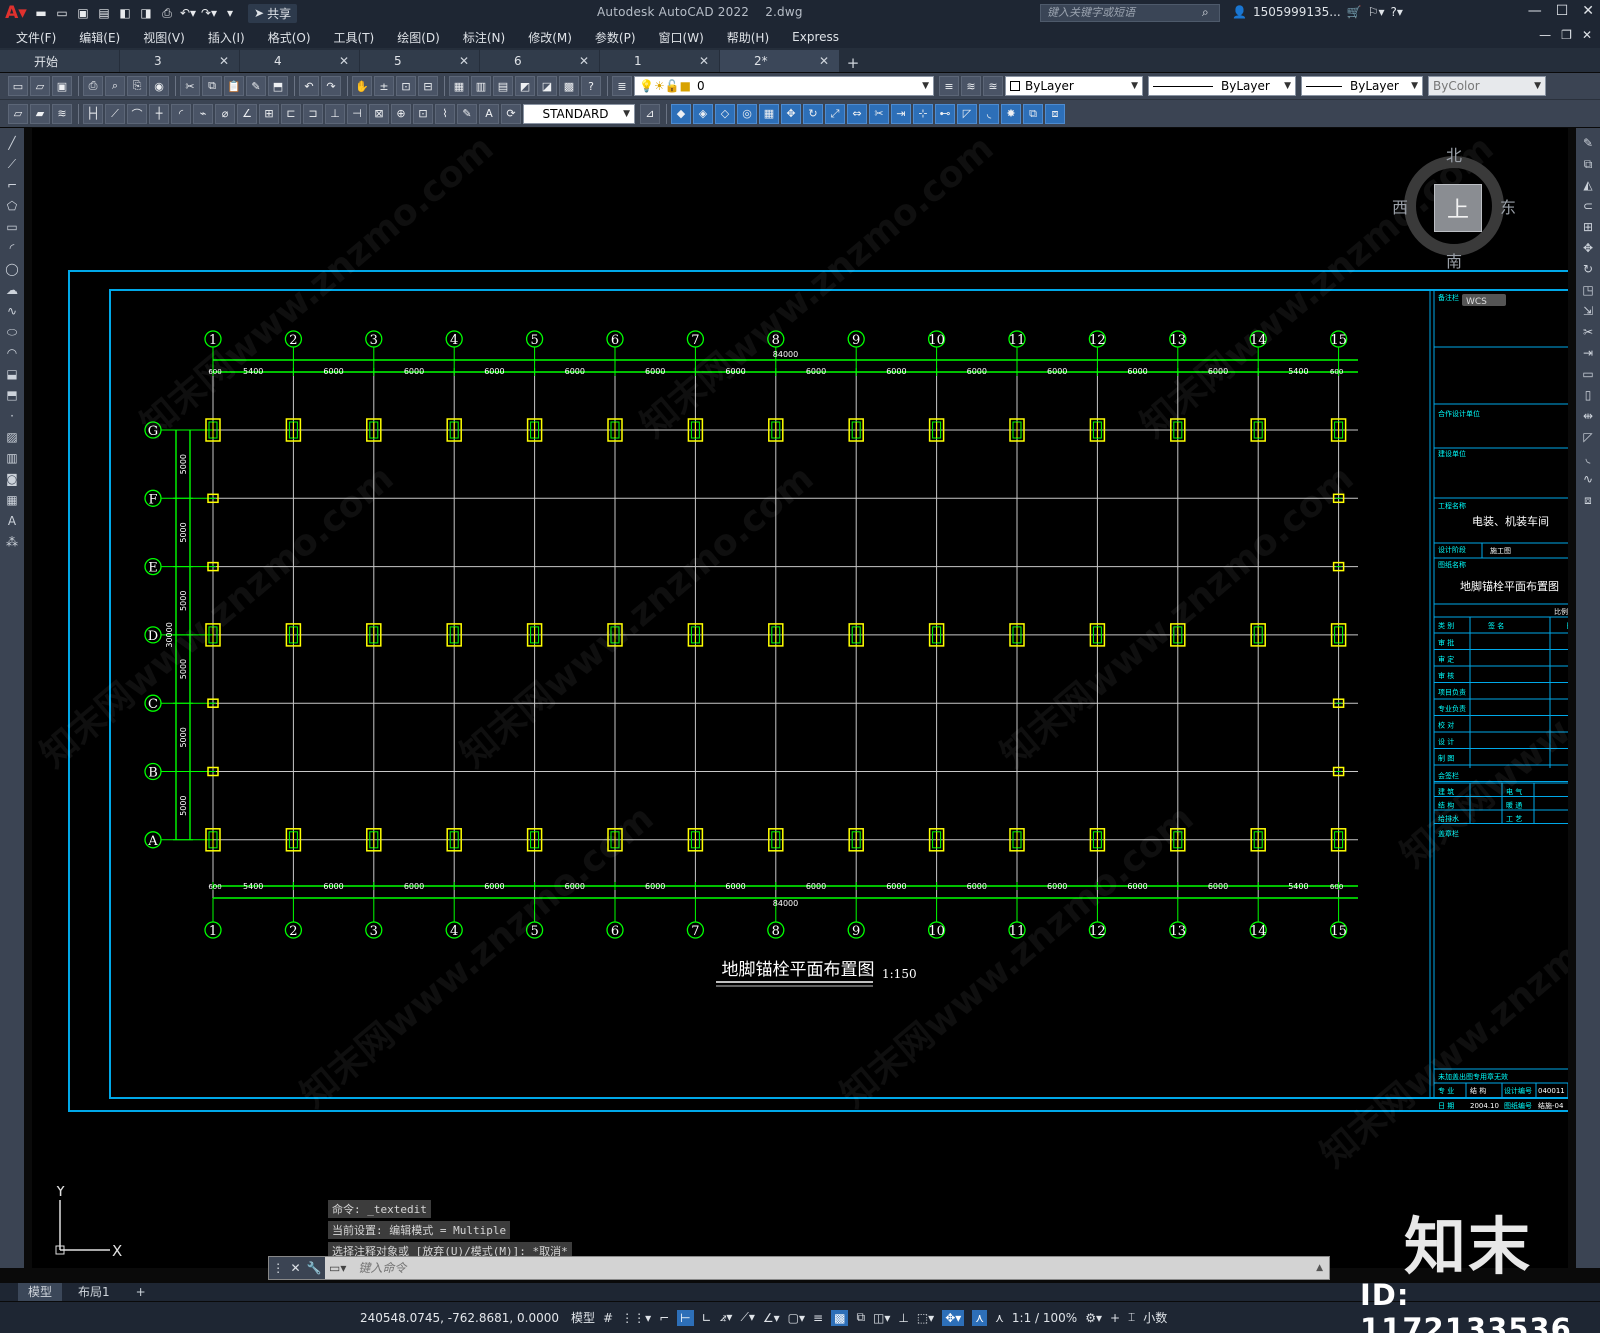 The width and height of the screenshot is (1600, 1333). Describe the element at coordinates (428, 86) in the screenshot. I see `zoom-previous-icon: ⊟` at that location.